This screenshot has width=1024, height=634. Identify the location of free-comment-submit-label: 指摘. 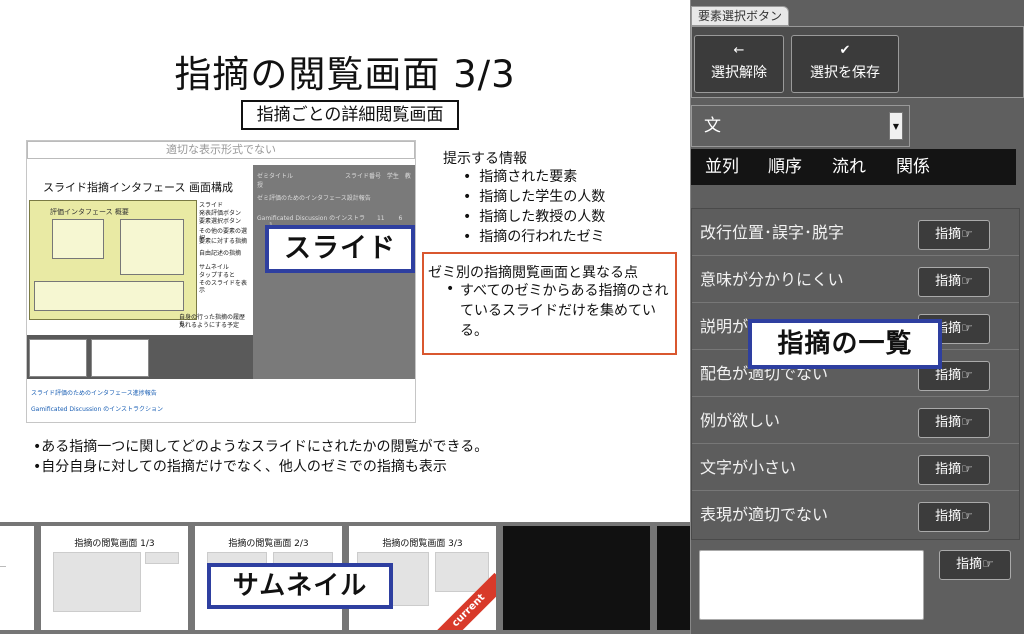
(969, 564).